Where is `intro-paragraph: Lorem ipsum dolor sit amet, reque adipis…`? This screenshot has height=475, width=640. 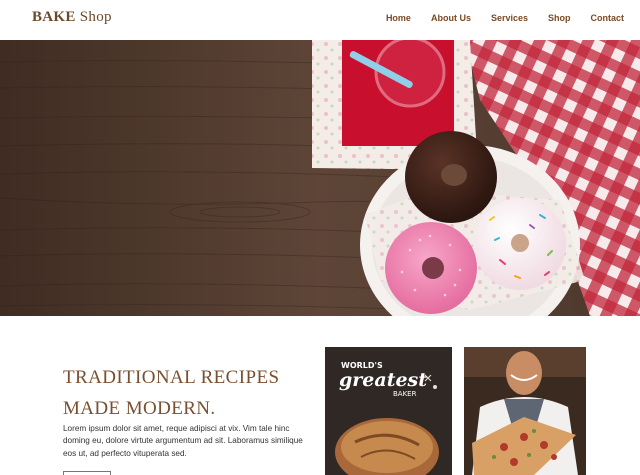 intro-paragraph: Lorem ipsum dolor sit amet, reque adipis… is located at coordinates (183, 441).